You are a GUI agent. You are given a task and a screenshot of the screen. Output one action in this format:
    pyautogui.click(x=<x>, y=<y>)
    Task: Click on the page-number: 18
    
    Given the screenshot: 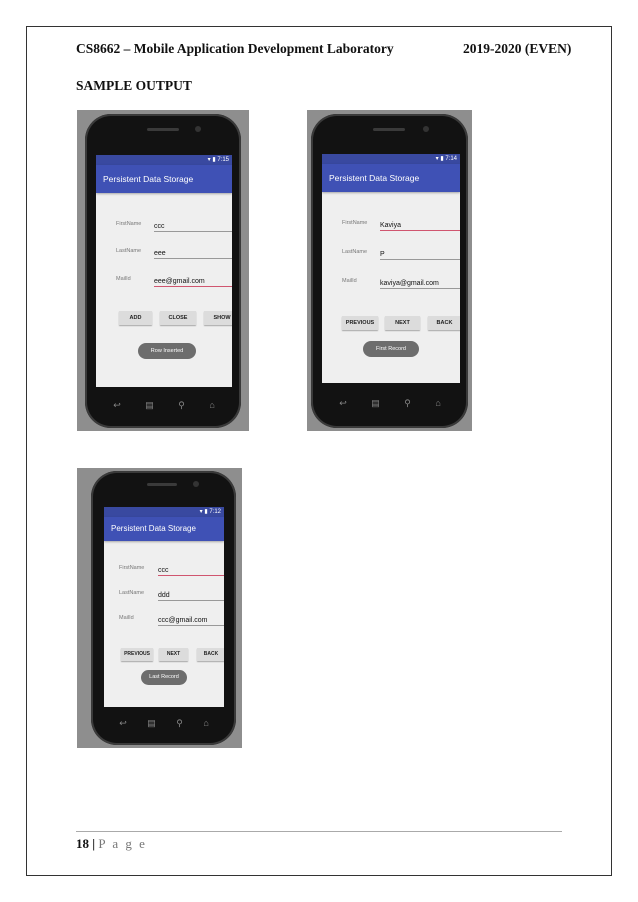 What is the action you would take?
    pyautogui.click(x=82, y=843)
    